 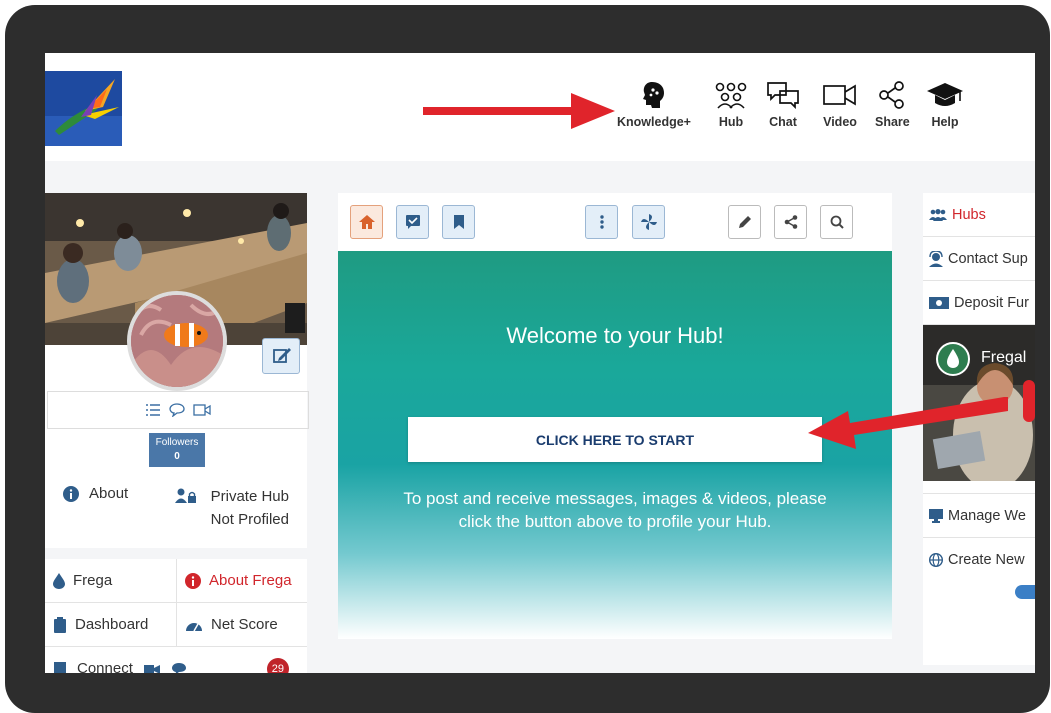 I want to click on frega-logo-button, so click(x=648, y=222).